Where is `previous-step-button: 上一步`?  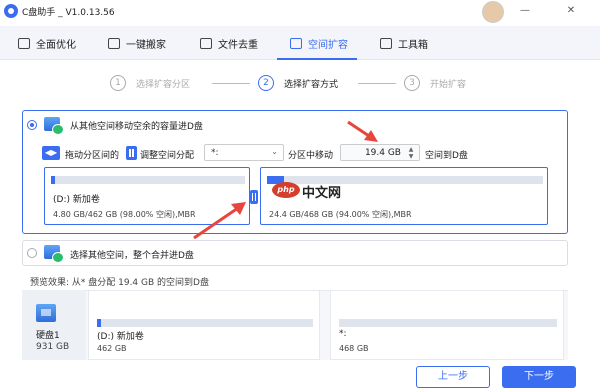
previous-step-button: 上一步 is located at coordinates (453, 377).